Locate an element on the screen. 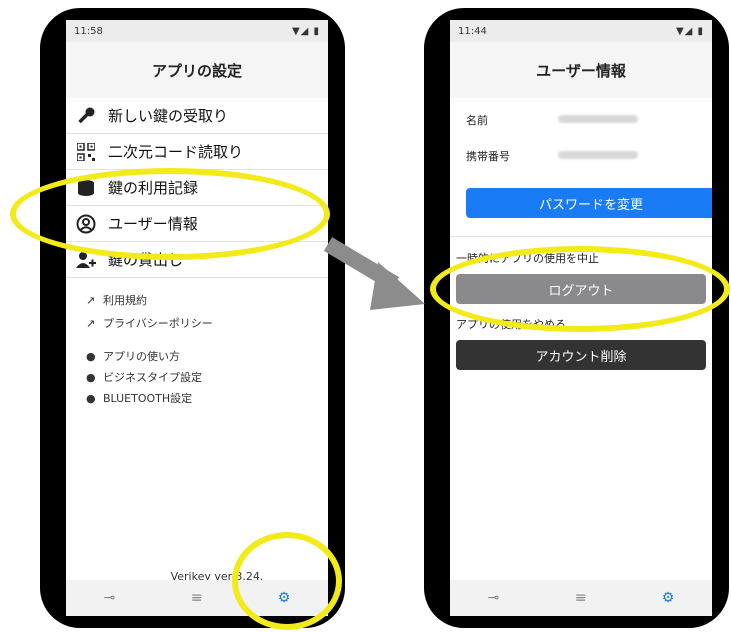 The width and height of the screenshot is (731, 632). divider is located at coordinates (581, 236).